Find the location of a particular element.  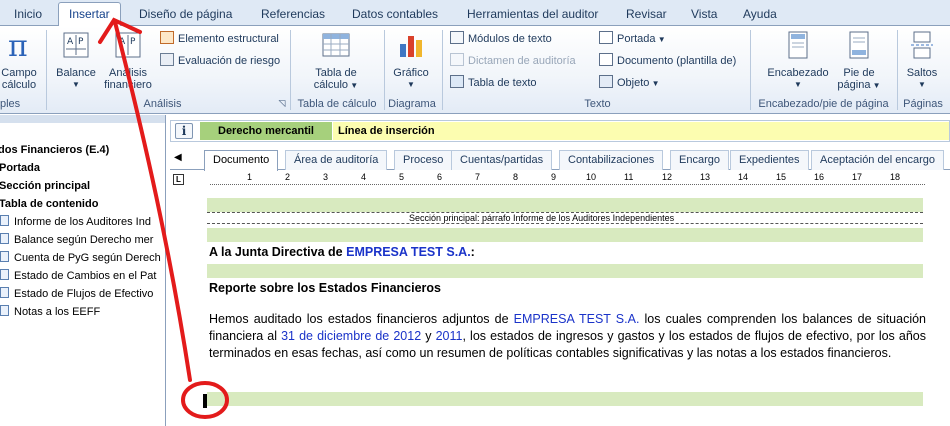

nav-item-cuenta-pyg: Cuenta de PyG según Derech is located at coordinates (80, 258).